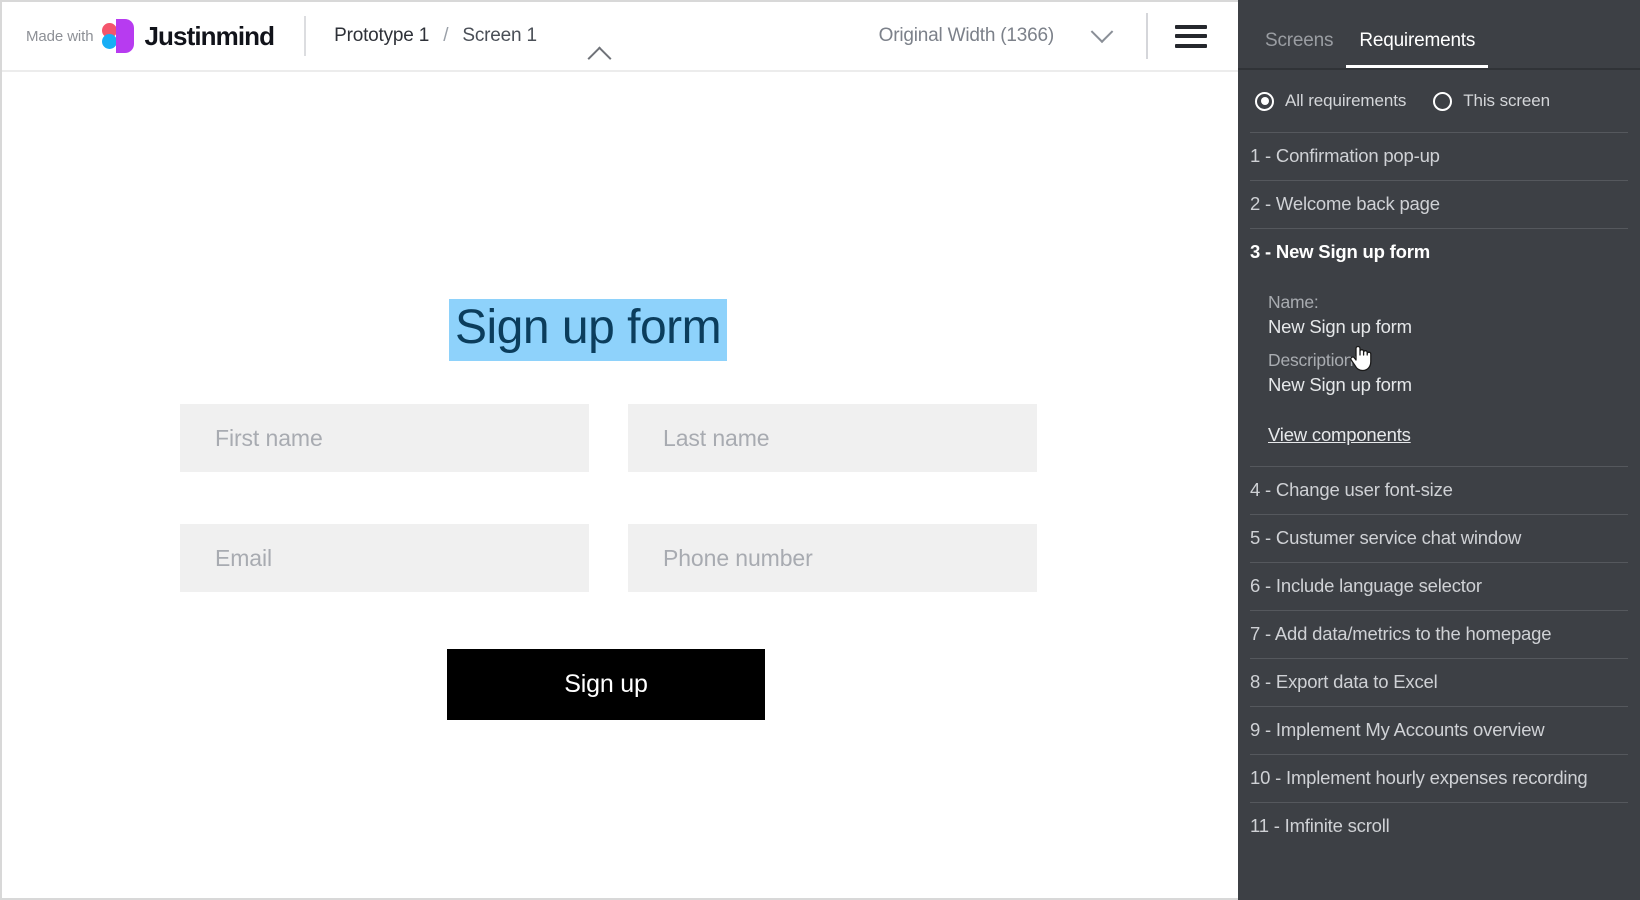 The image size is (1640, 900). Describe the element at coordinates (1340, 326) in the screenshot. I see `detail-name-value: New Sign up form` at that location.